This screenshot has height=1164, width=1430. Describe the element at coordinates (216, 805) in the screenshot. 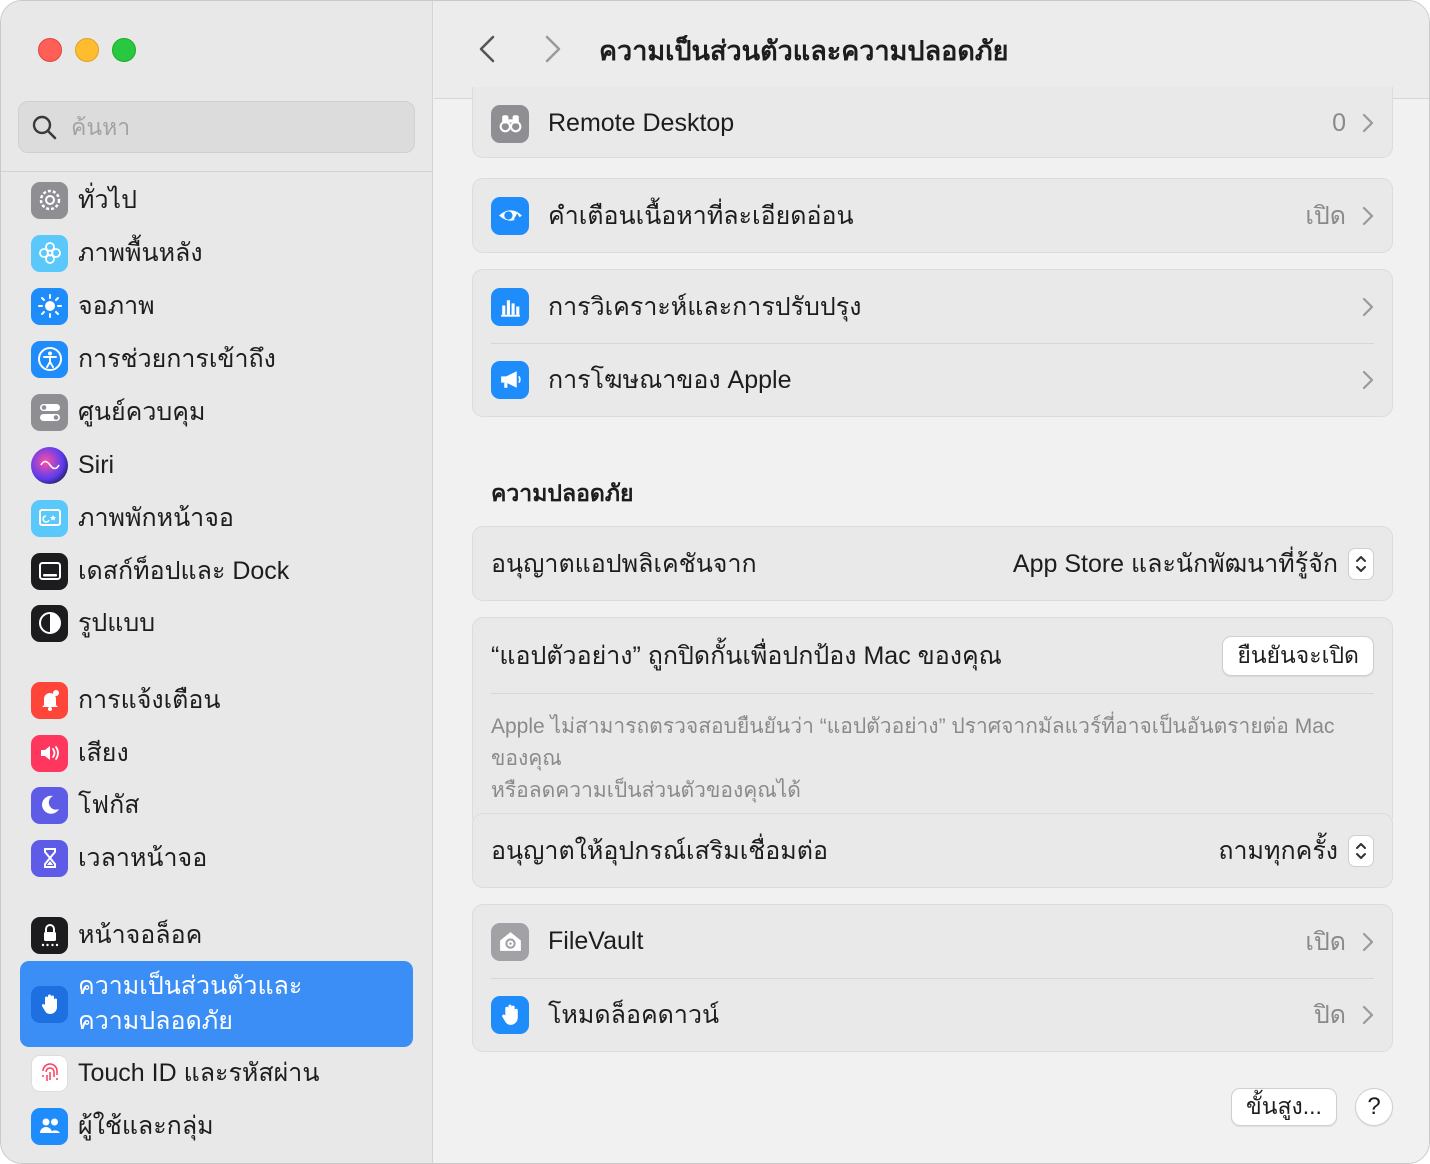

I see `sidebar-item-focus: โฟกัส` at that location.